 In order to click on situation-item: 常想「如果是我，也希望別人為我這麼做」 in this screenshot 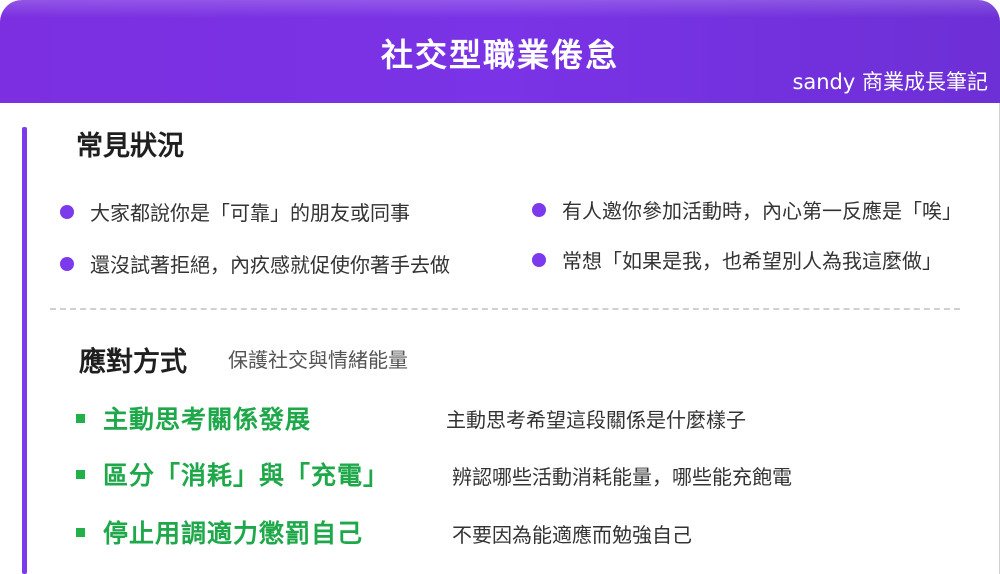, I will do `click(737, 259)`.